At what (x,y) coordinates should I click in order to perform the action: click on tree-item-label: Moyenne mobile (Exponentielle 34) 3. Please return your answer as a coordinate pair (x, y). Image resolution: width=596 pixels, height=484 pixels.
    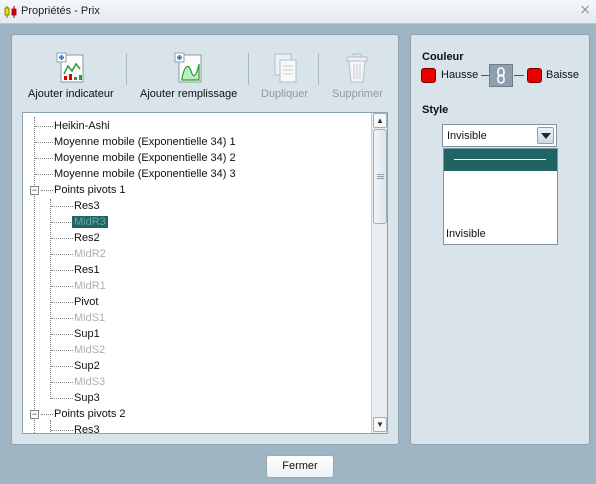
    Looking at the image, I should click on (145, 174).